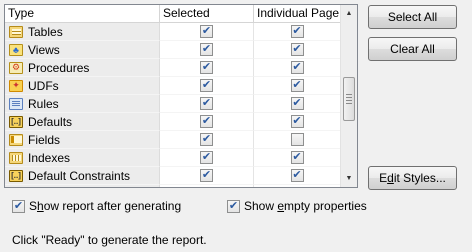 The width and height of the screenshot is (472, 252). Describe the element at coordinates (390, 178) in the screenshot. I see `edit-styles-accelerator: d` at that location.